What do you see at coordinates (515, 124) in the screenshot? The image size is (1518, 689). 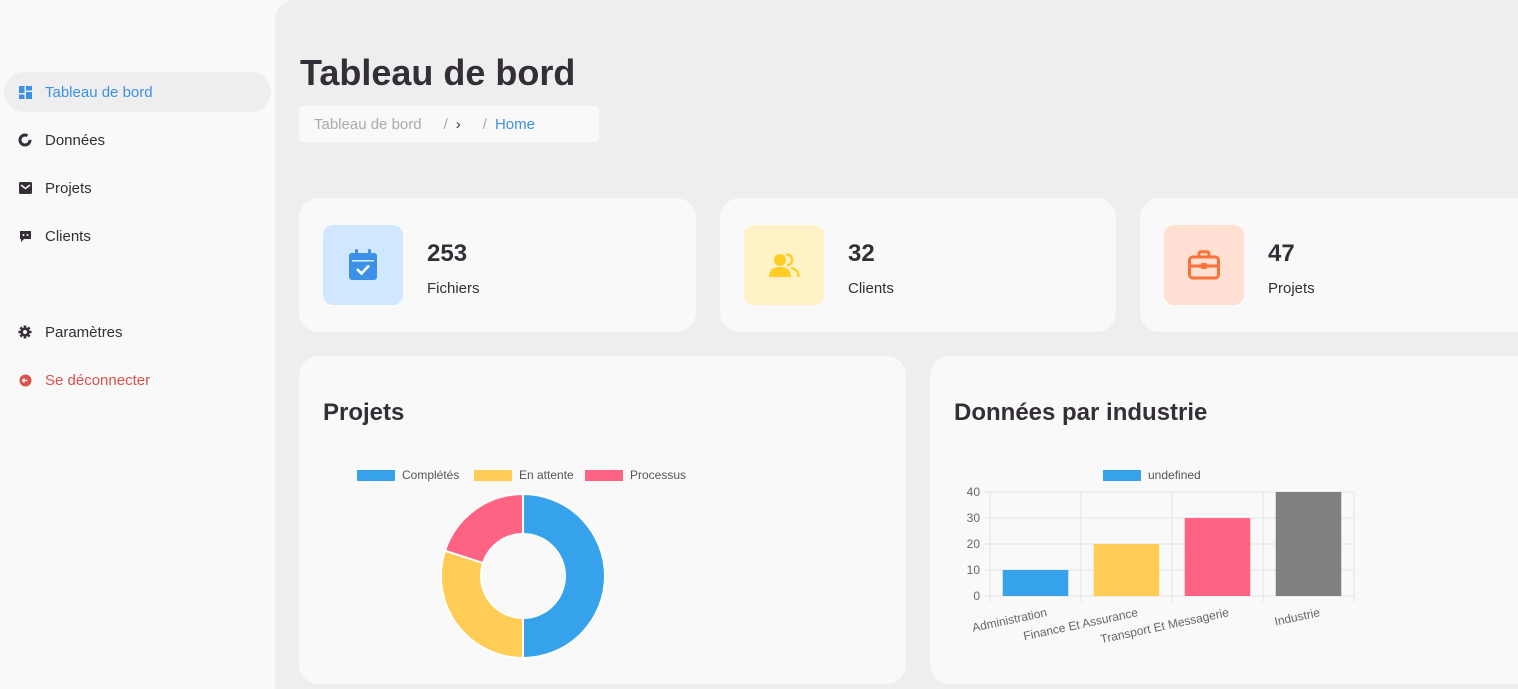 I see `breadcrumb-home: Home` at bounding box center [515, 124].